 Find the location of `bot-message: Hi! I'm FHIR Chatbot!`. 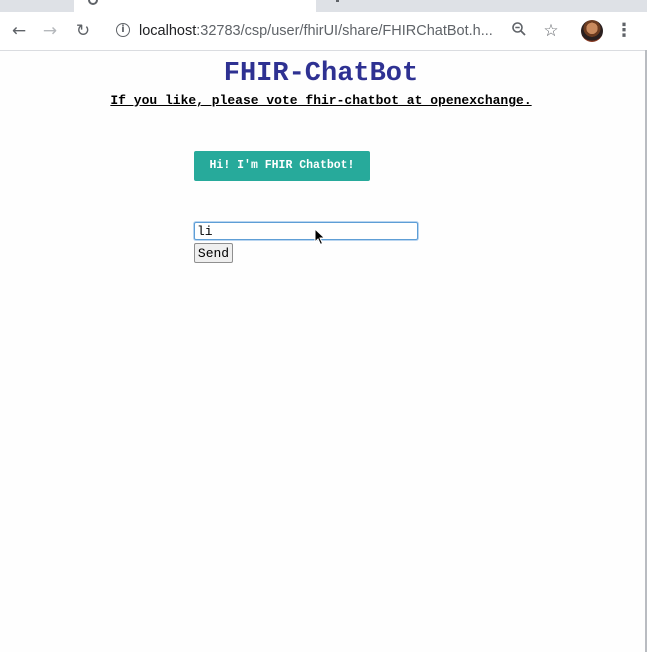

bot-message: Hi! I'm FHIR Chatbot! is located at coordinates (282, 166).